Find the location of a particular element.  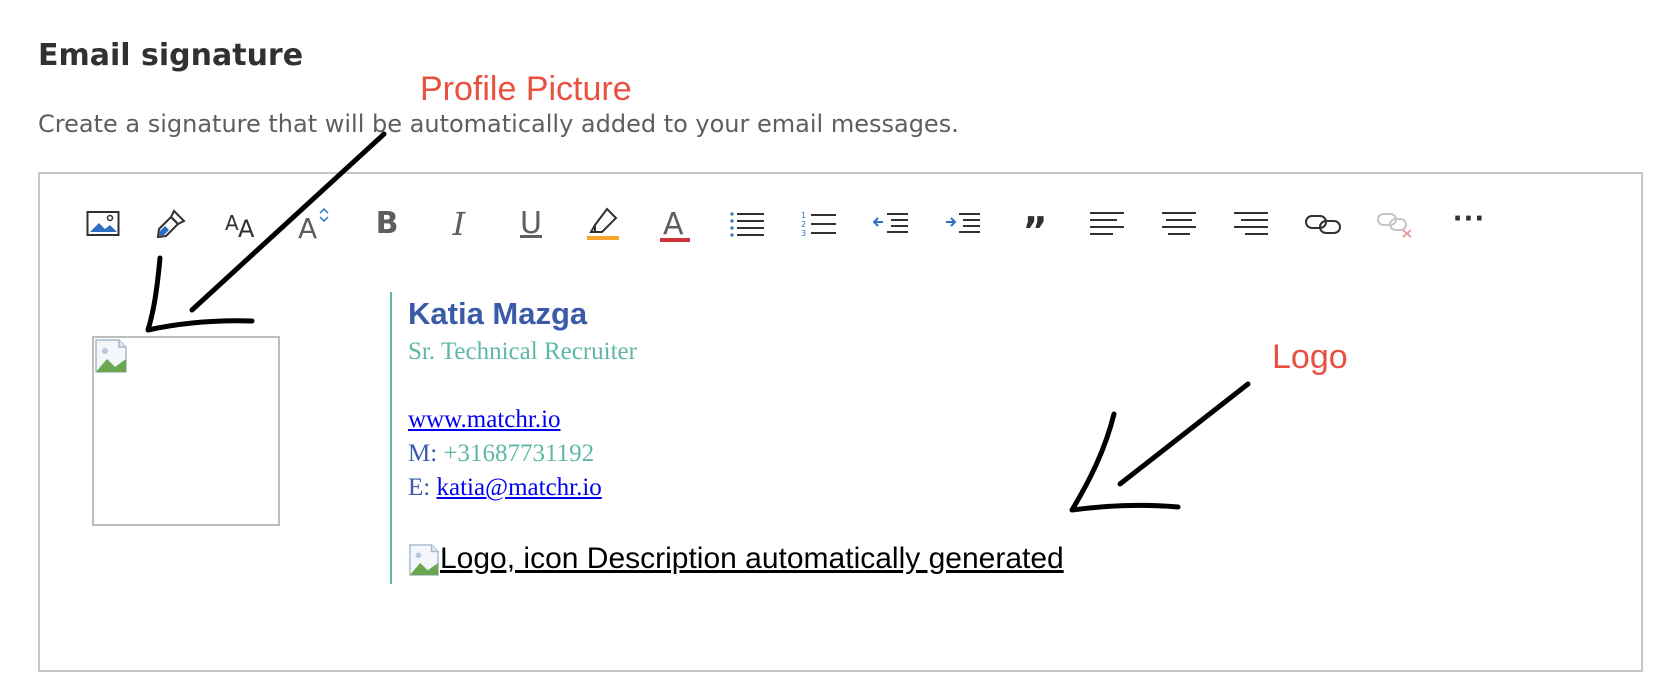

bold-icon: B is located at coordinates (387, 223).